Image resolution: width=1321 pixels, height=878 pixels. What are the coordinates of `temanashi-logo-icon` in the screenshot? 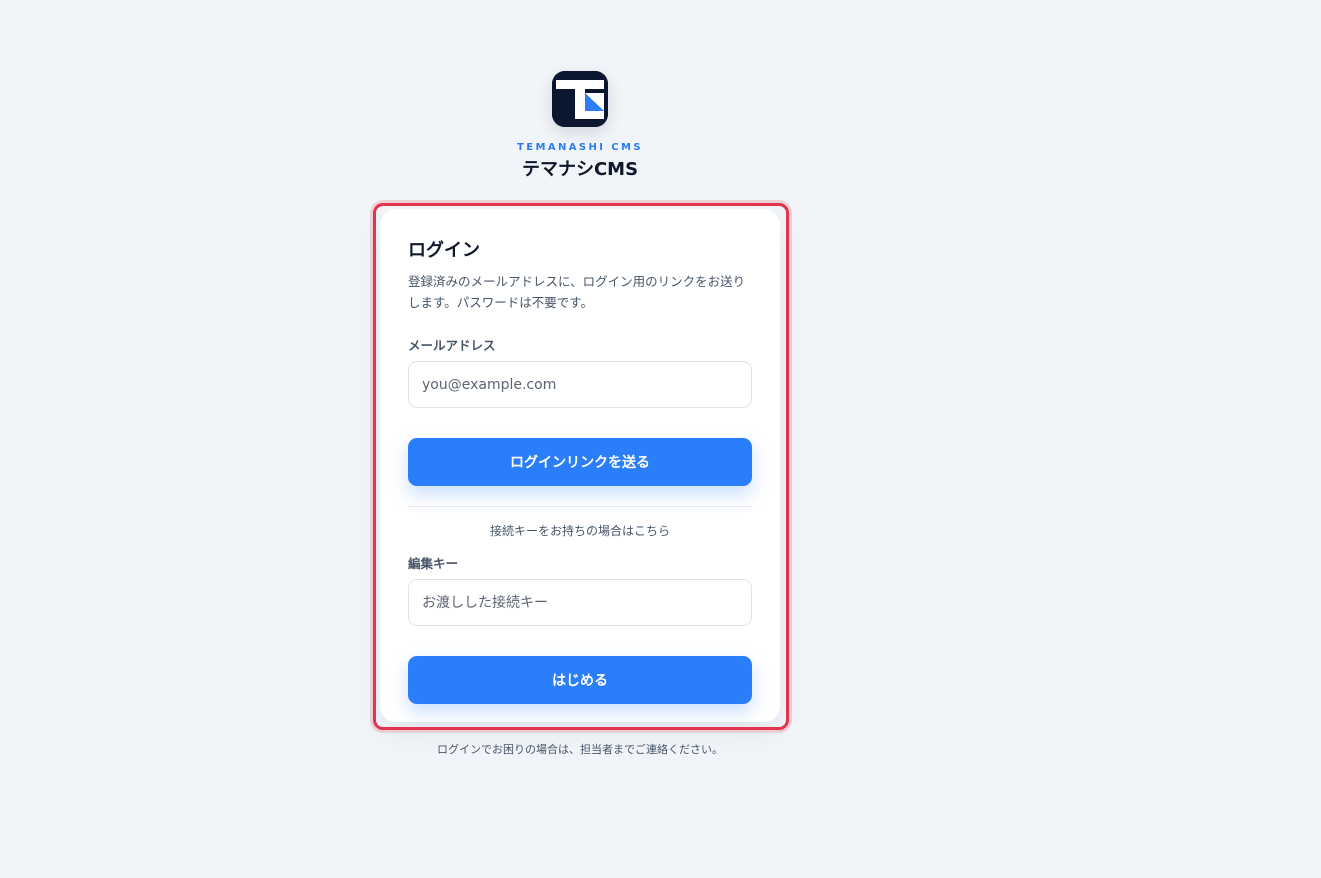 It's located at (580, 99).